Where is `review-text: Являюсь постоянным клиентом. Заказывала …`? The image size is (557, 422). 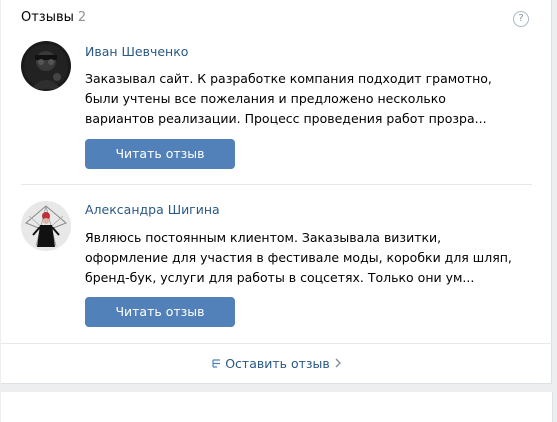 review-text: Являюсь постоянным клиентом. Заказывала … is located at coordinates (298, 257).